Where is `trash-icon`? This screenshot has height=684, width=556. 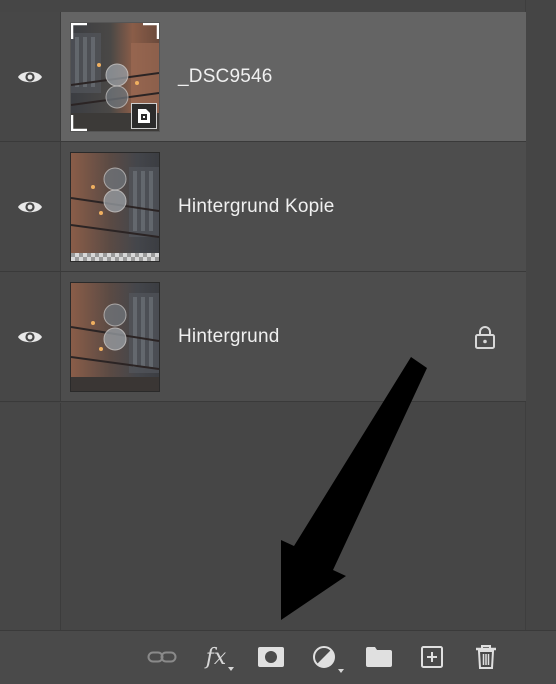
trash-icon is located at coordinates (486, 657).